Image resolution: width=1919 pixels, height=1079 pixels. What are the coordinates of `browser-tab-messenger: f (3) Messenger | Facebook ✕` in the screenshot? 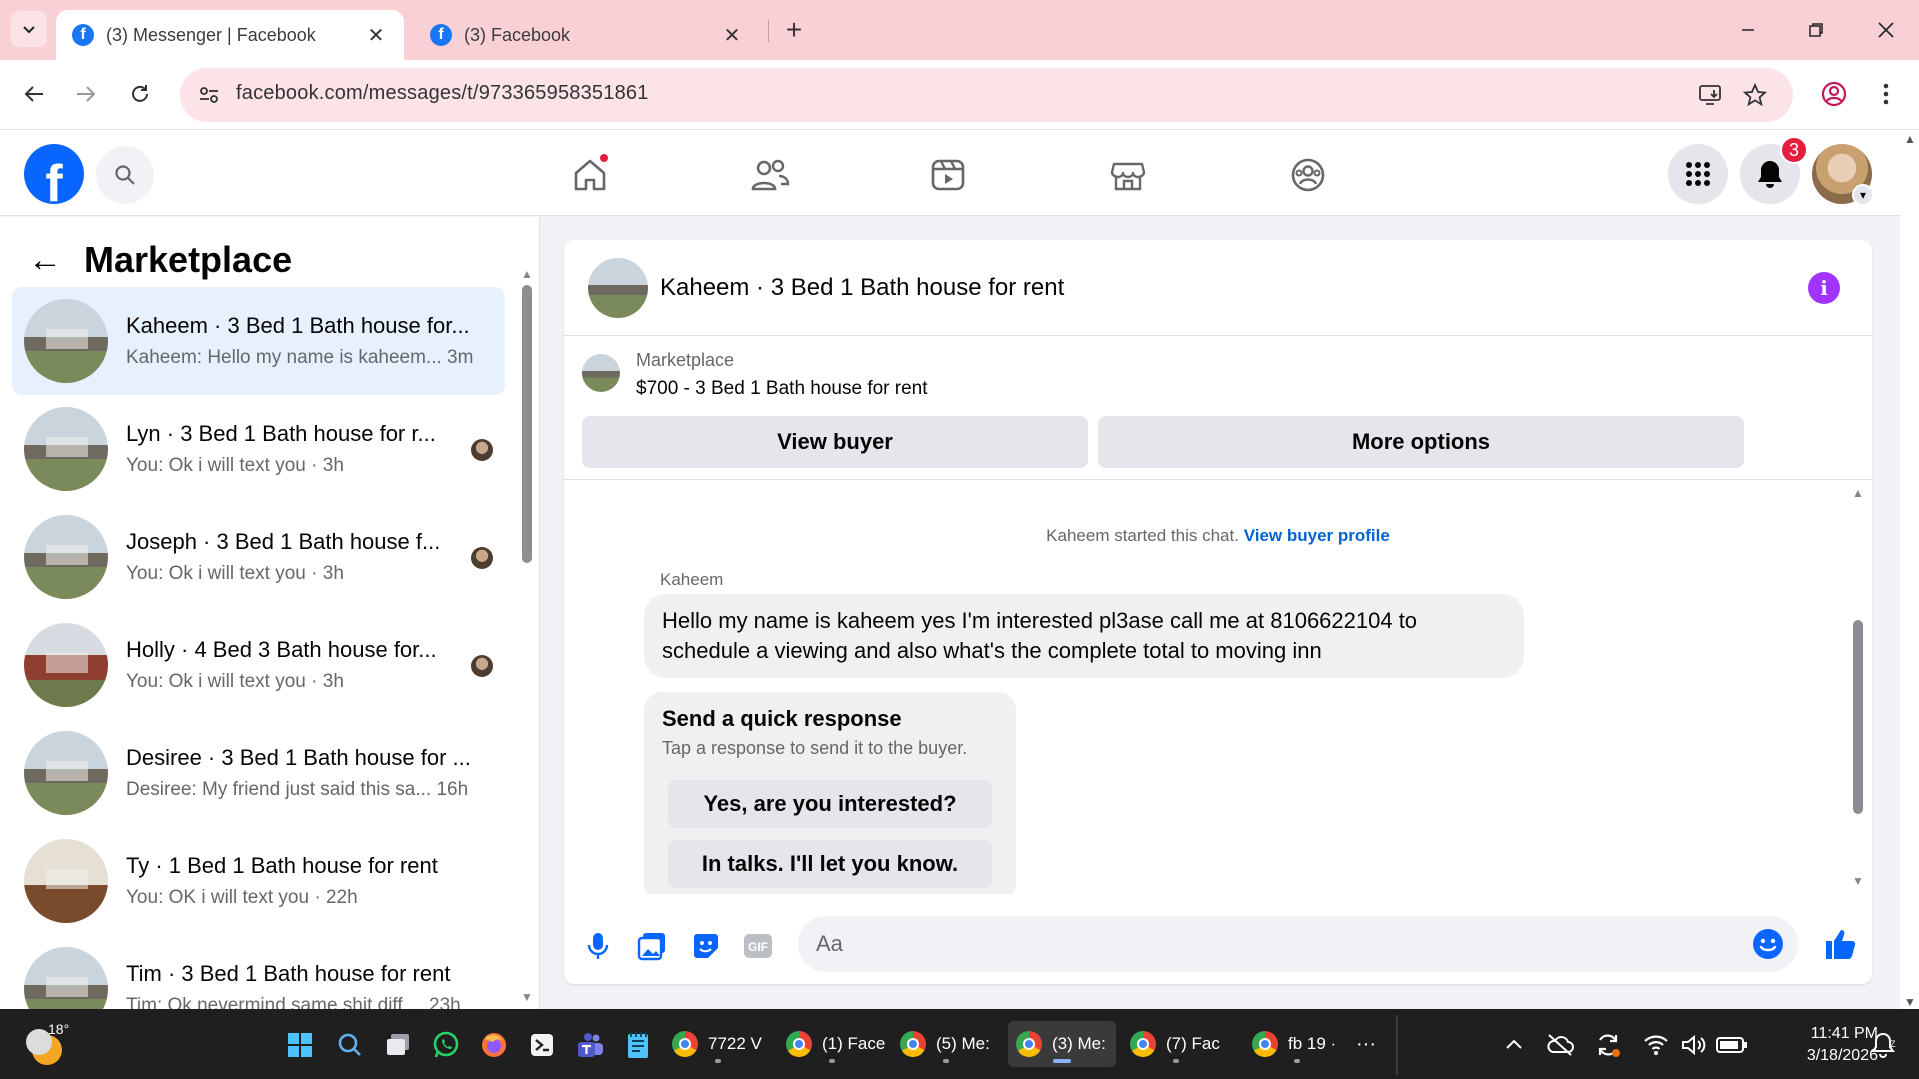 It's located at (230, 35).